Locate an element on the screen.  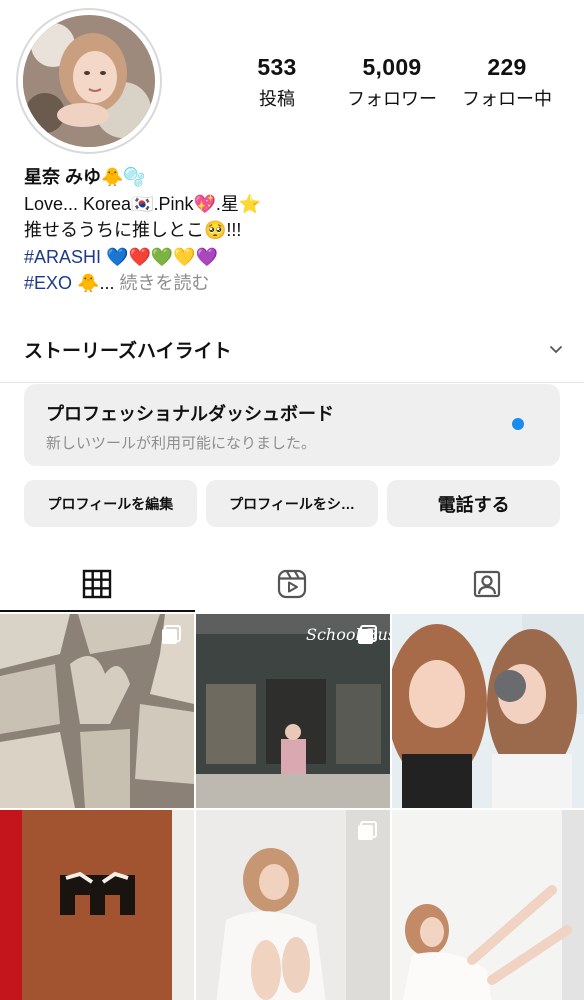
tab-reels is located at coordinates (292, 584).